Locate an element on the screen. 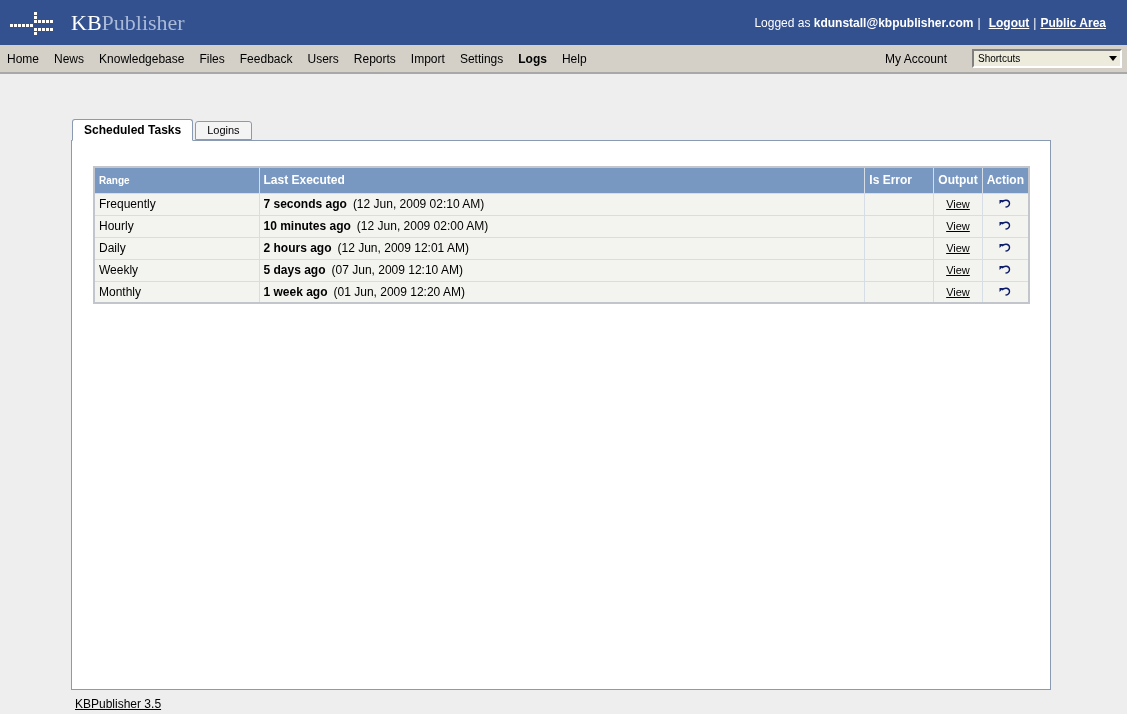 The height and width of the screenshot is (714, 1127). menu-item: Settings is located at coordinates (481, 58).